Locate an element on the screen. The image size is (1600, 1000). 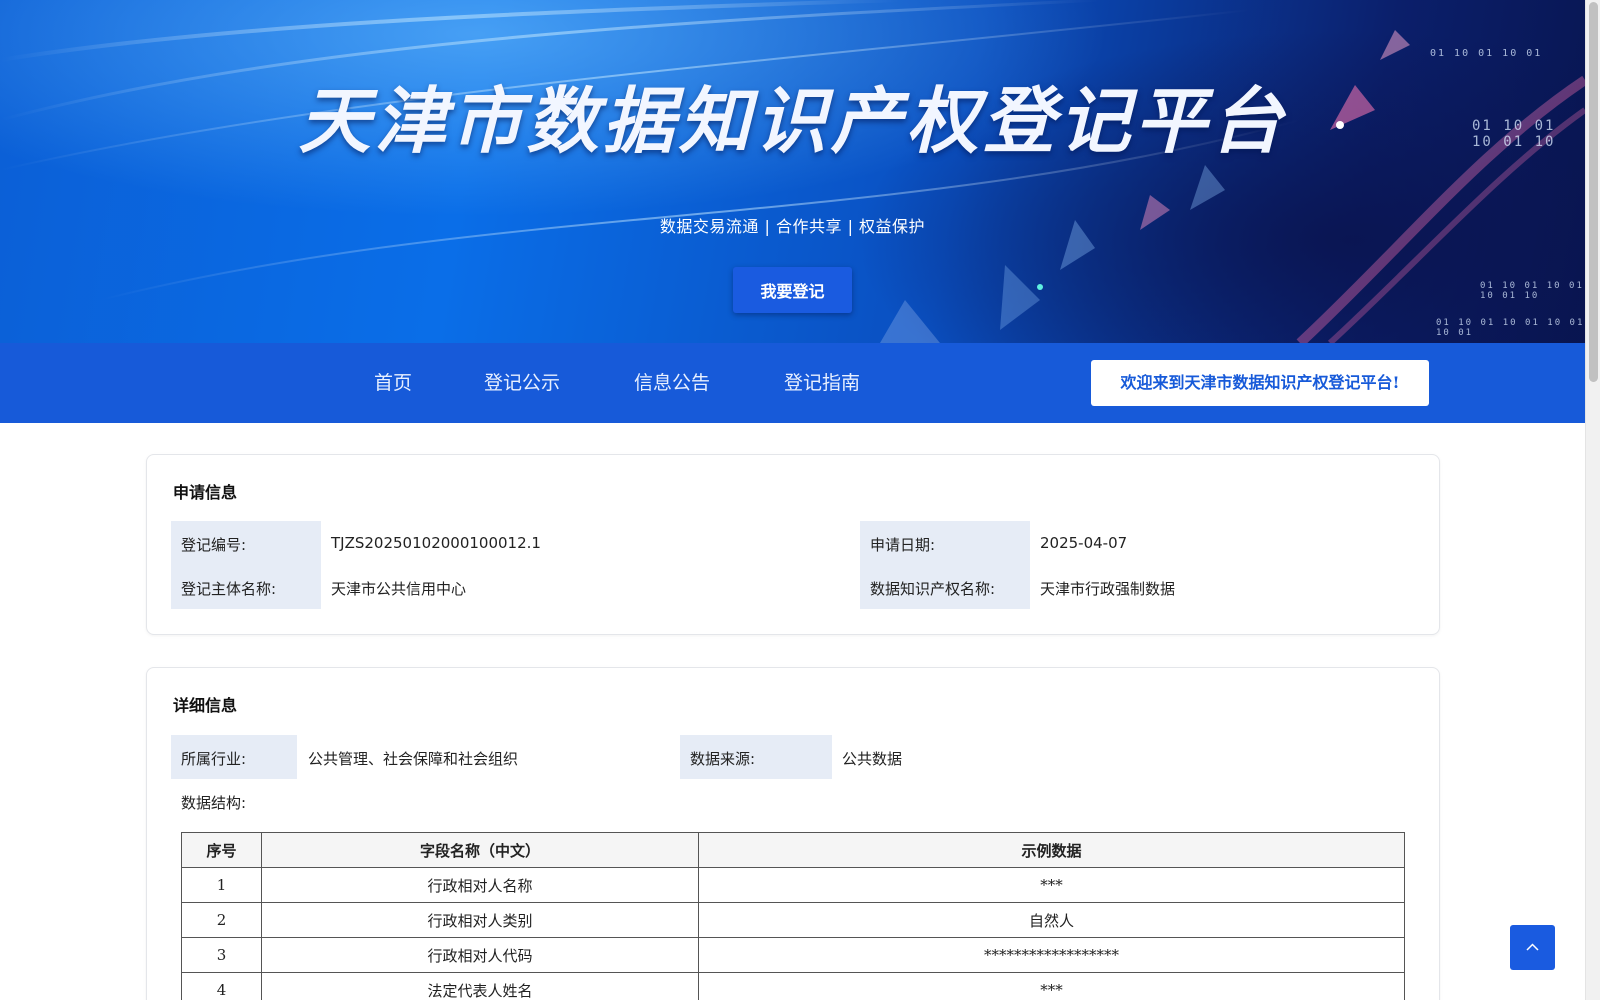
table-cell: ****************** is located at coordinates (1051, 955).